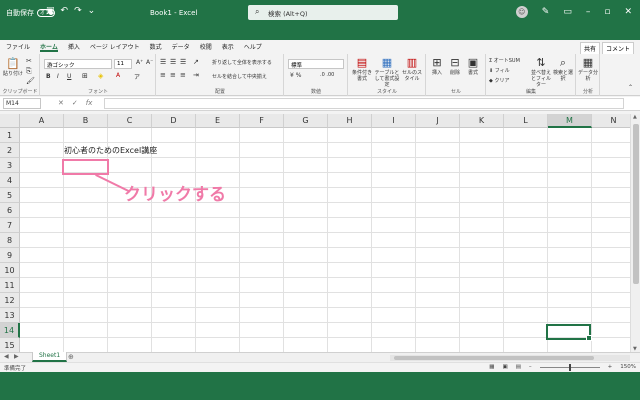  What do you see at coordinates (387, 73) in the screenshot?
I see `format-as-table-button: ▦ テーブルとして書式設定` at bounding box center [387, 73].